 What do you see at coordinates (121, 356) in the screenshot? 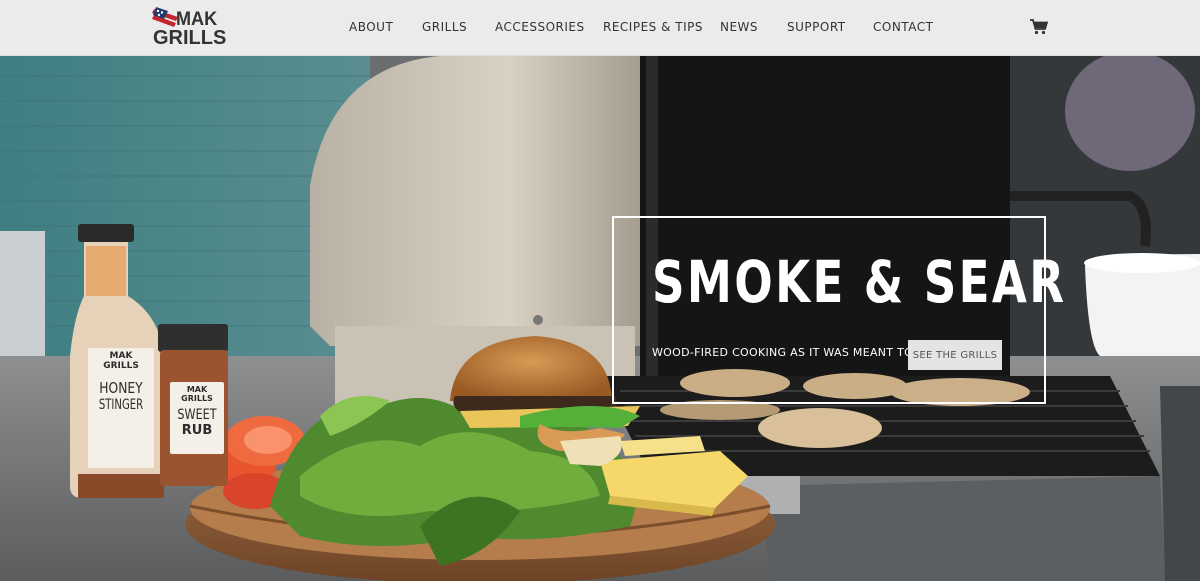
I see `bottle-brand-top: MAK` at bounding box center [121, 356].